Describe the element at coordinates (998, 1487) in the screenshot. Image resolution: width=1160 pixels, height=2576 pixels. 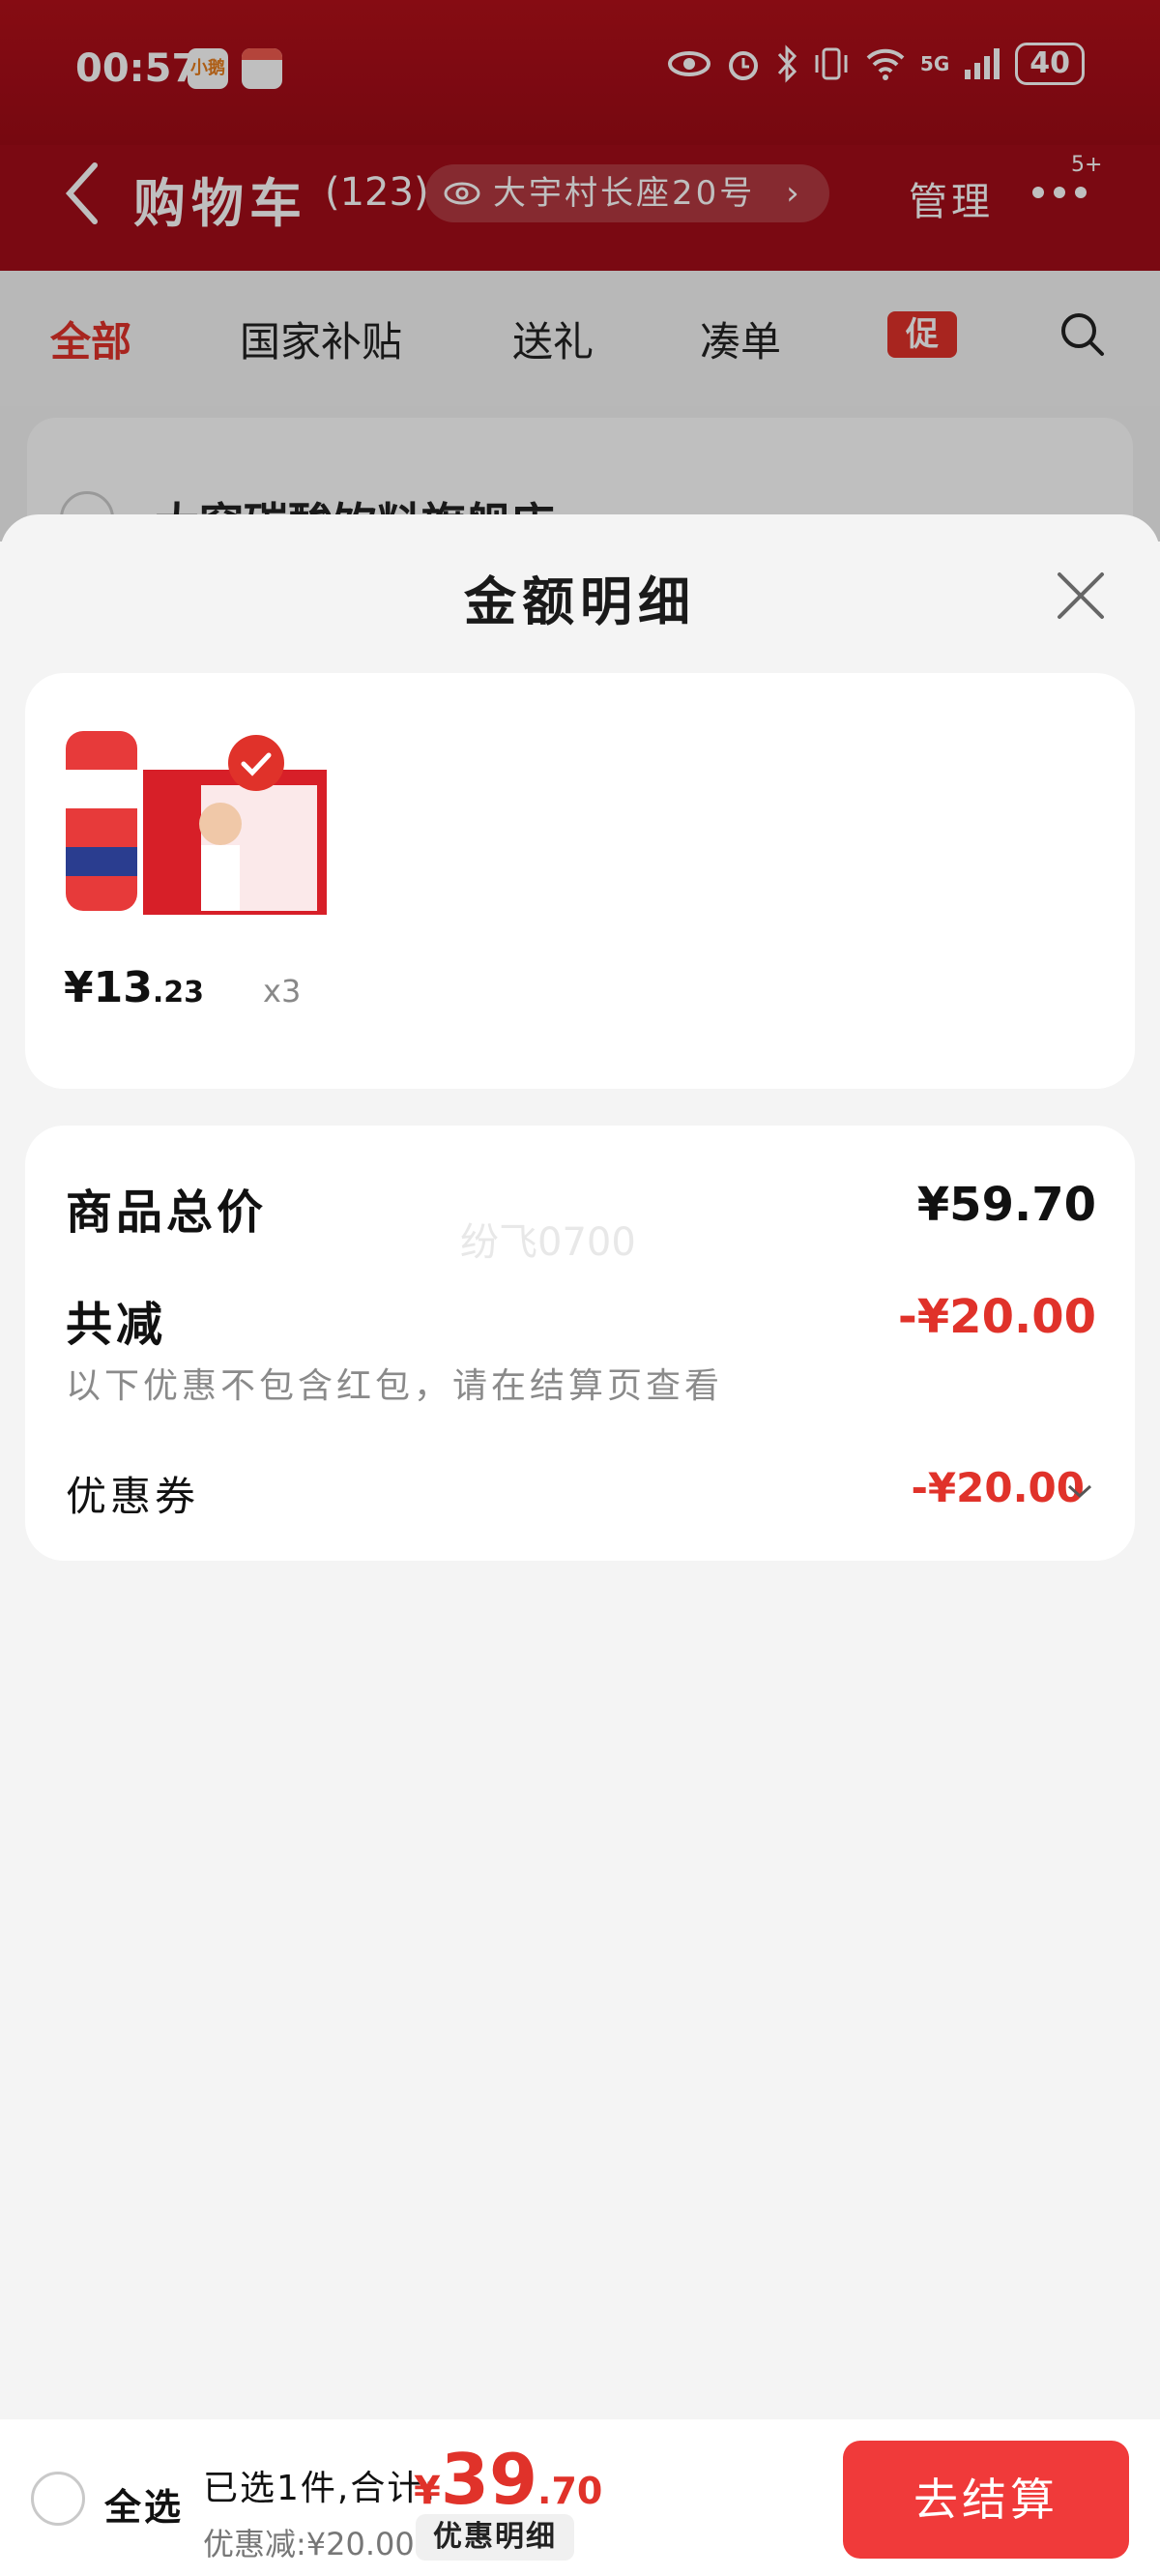
I see `coupon-value: -¥20.00` at that location.